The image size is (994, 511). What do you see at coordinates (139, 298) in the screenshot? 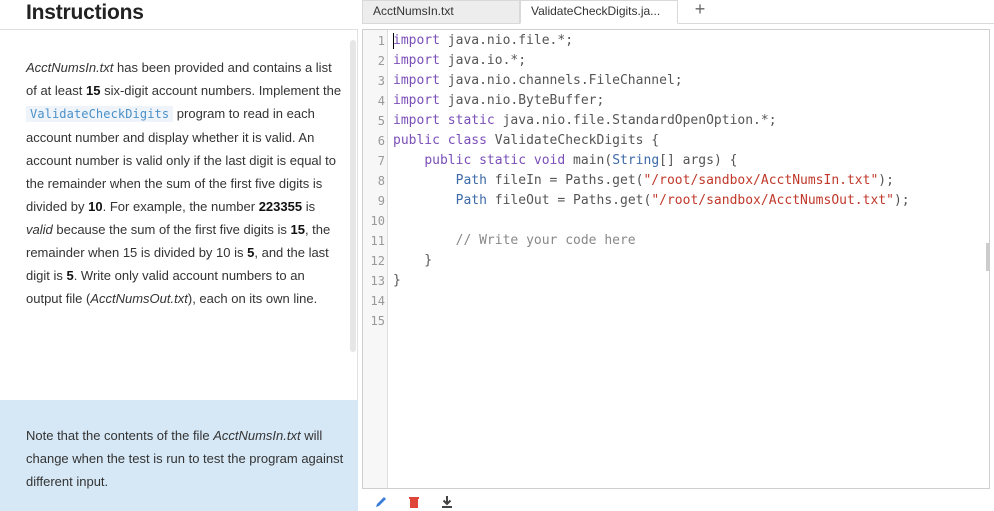
I see `output-file-name: AcctNumsOut.txt` at bounding box center [139, 298].